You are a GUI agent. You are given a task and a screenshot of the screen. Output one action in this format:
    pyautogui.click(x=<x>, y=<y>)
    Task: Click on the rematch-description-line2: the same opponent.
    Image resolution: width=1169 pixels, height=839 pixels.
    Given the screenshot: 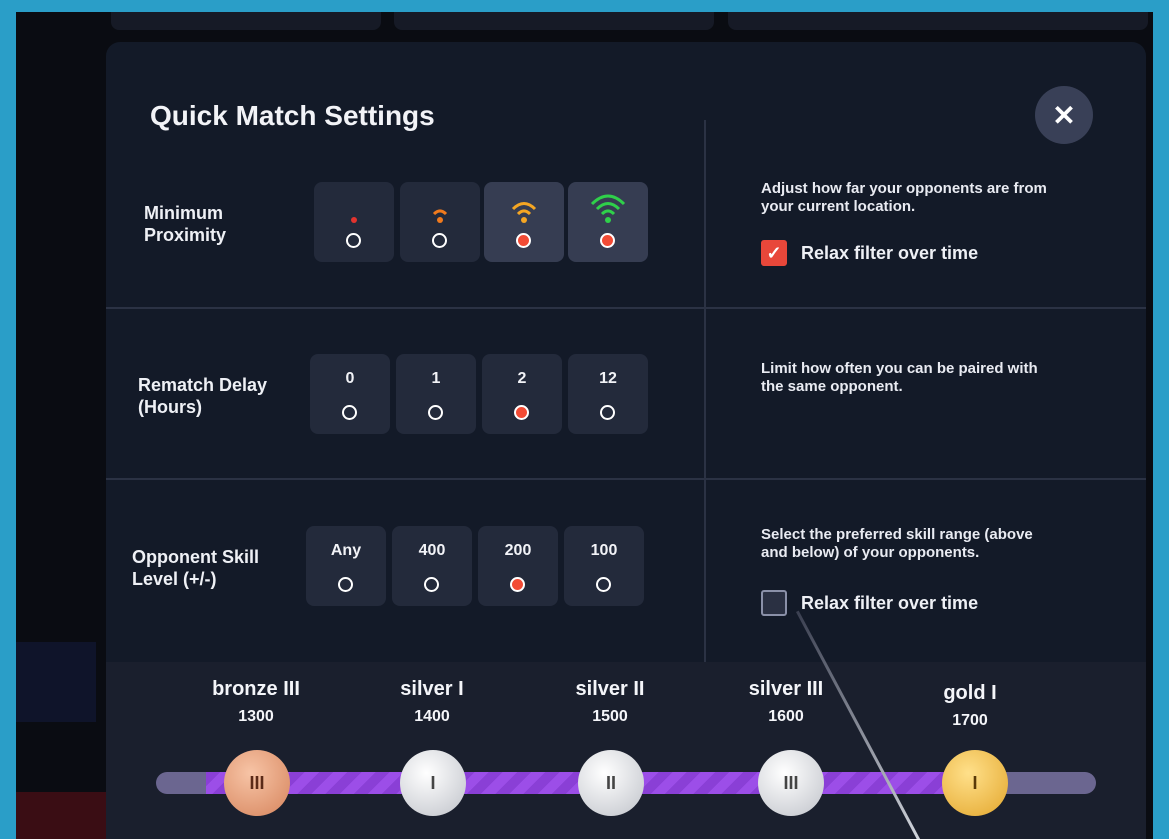 What is the action you would take?
    pyautogui.click(x=832, y=386)
    